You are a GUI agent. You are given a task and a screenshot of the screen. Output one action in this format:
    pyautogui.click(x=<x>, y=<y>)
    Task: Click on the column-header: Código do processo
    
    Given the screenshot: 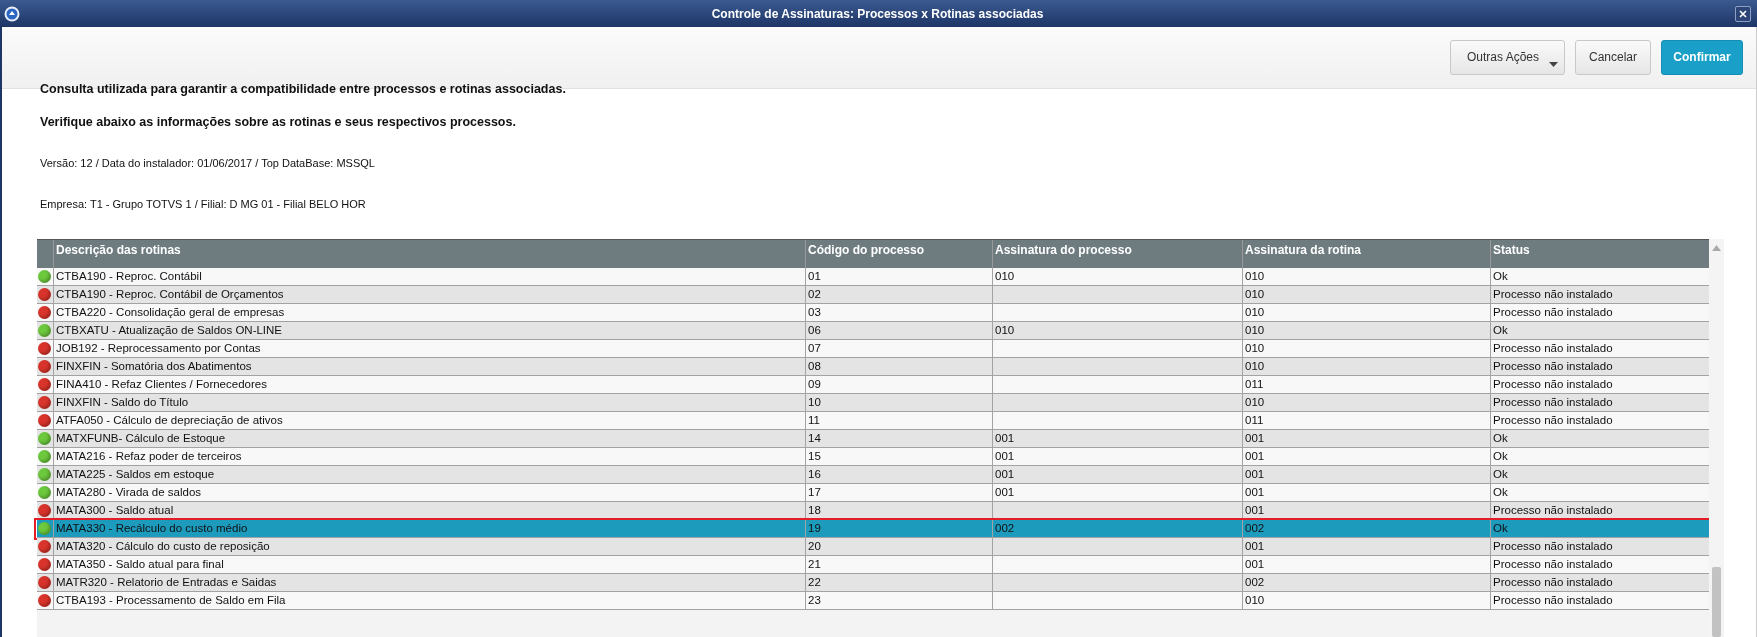 What is the action you would take?
    pyautogui.click(x=898, y=253)
    